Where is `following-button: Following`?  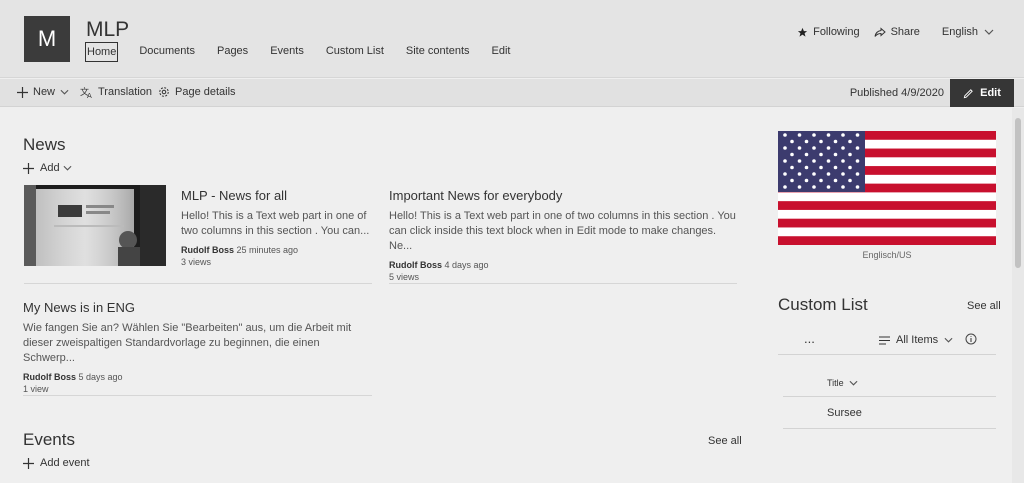 following-button: Following is located at coordinates (828, 32).